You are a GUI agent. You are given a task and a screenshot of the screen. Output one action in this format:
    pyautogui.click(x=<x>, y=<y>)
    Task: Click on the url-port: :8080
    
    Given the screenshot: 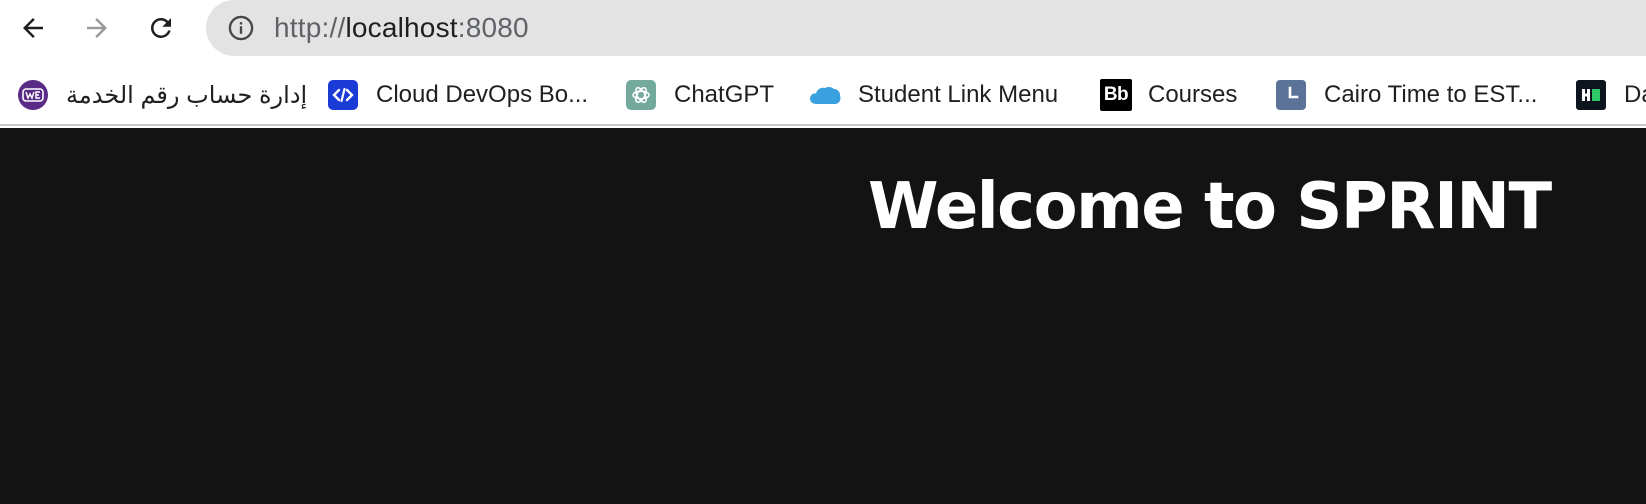 What is the action you would take?
    pyautogui.click(x=493, y=27)
    